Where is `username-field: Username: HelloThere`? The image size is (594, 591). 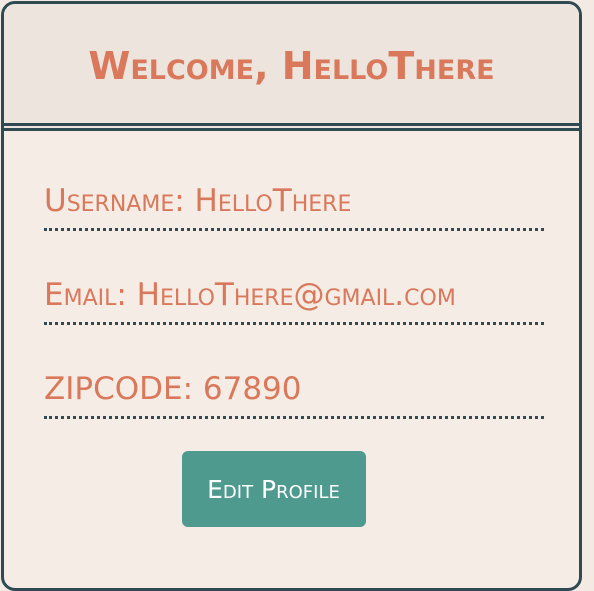 username-field: Username: HelloThere is located at coordinates (294, 206).